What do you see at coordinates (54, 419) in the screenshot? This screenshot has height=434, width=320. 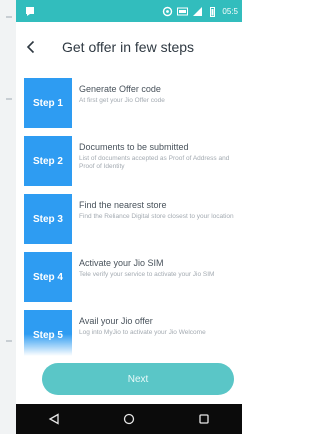 I see `back-triangle-icon` at bounding box center [54, 419].